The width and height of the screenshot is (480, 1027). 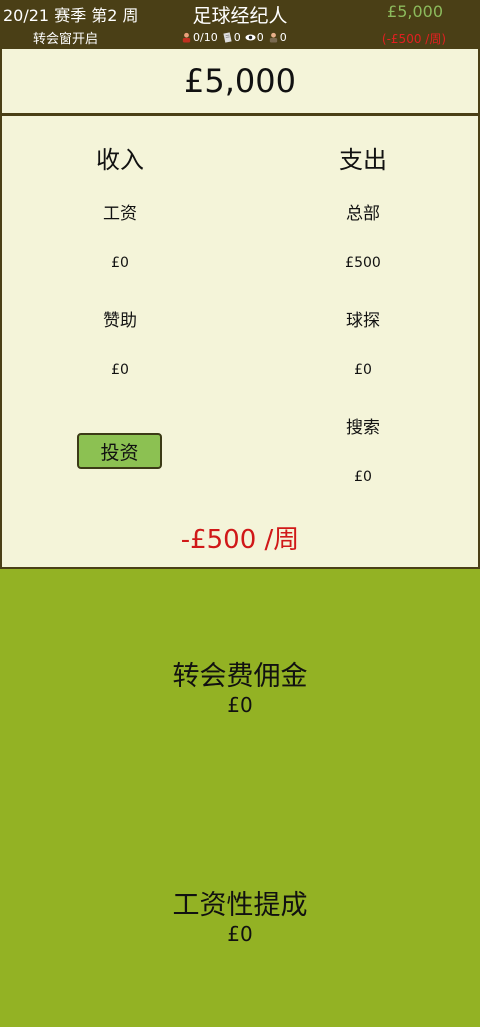 What do you see at coordinates (186, 37) in the screenshot?
I see `player-icon` at bounding box center [186, 37].